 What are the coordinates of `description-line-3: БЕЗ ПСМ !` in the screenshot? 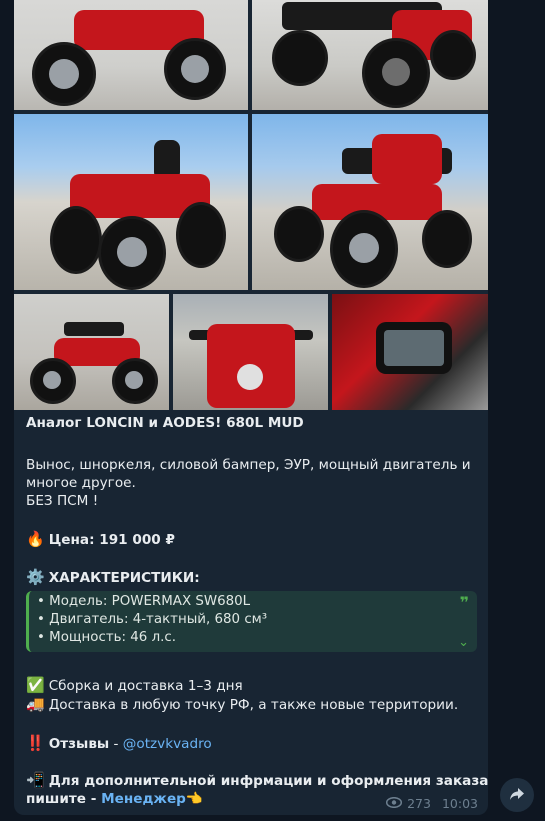 It's located at (62, 501).